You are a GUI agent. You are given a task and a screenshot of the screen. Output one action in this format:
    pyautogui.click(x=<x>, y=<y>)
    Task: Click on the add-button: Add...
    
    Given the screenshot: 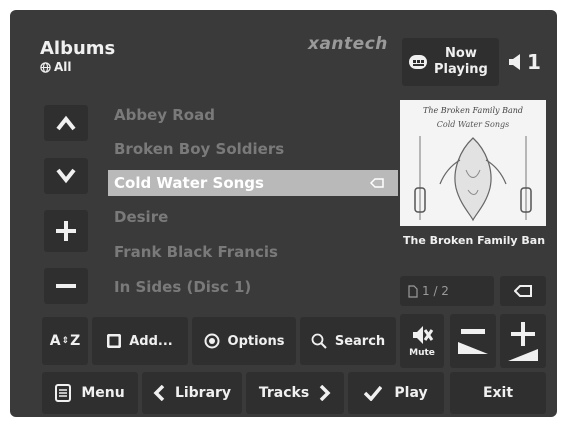 What is the action you would take?
    pyautogui.click(x=140, y=341)
    